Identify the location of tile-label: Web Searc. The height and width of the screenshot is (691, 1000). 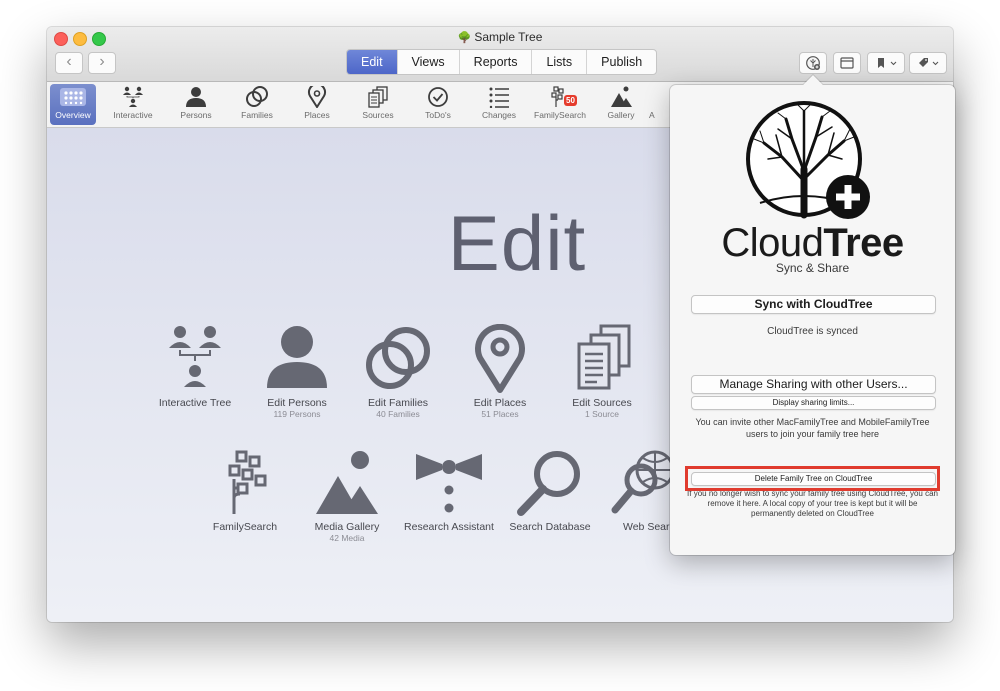
(648, 527).